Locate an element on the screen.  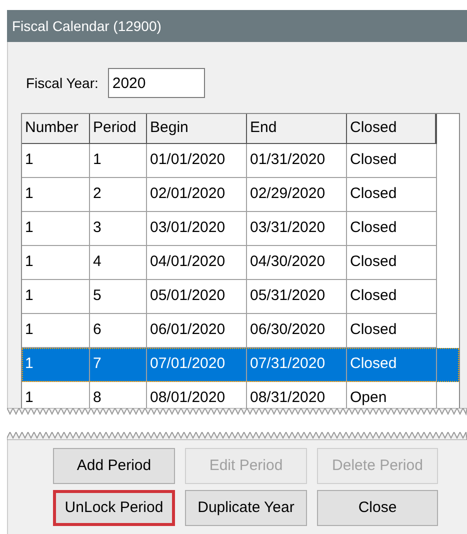
column-header: Period is located at coordinates (118, 129).